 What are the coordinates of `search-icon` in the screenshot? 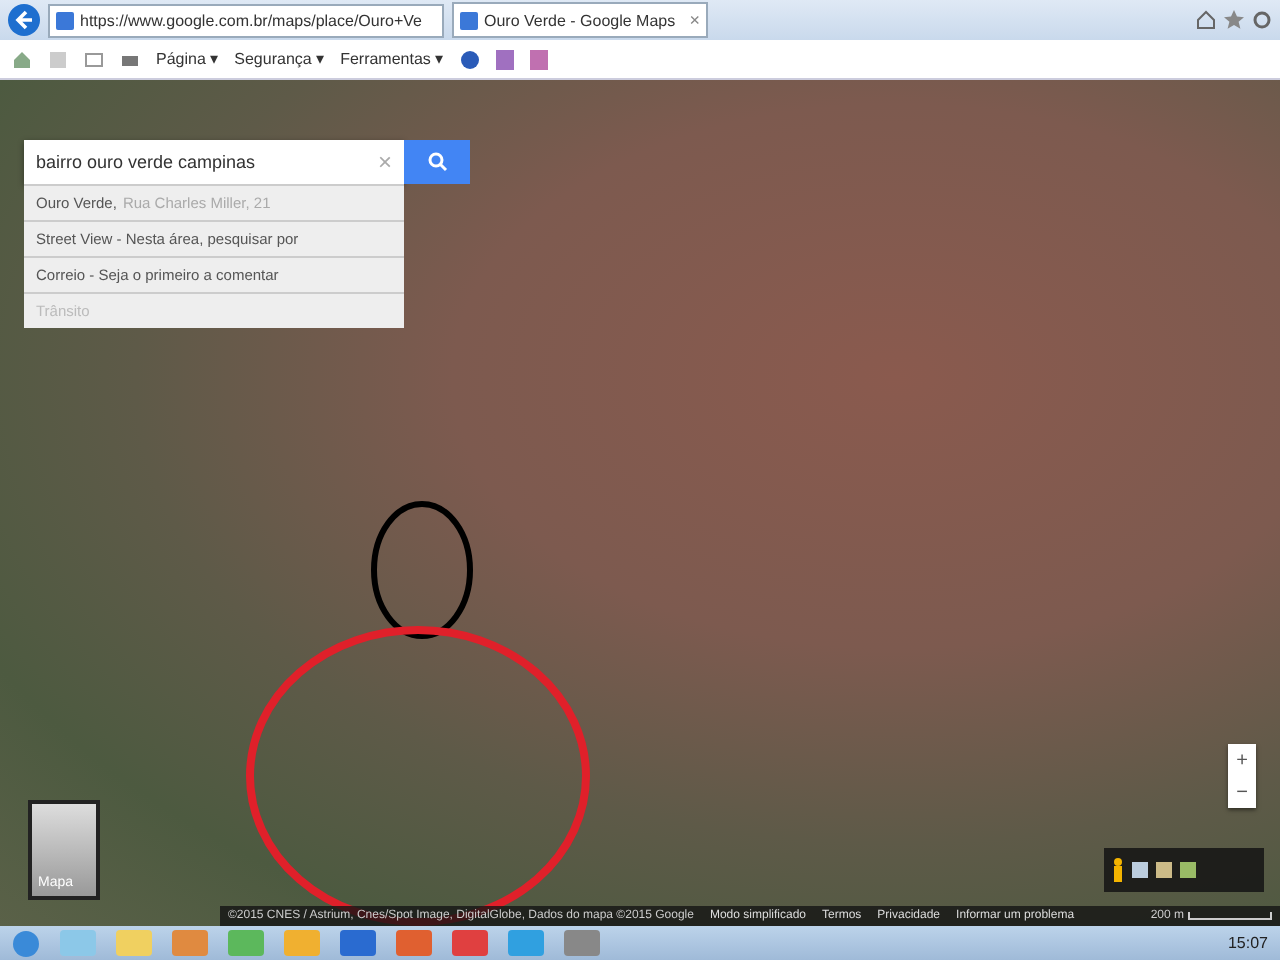 It's located at (437, 162).